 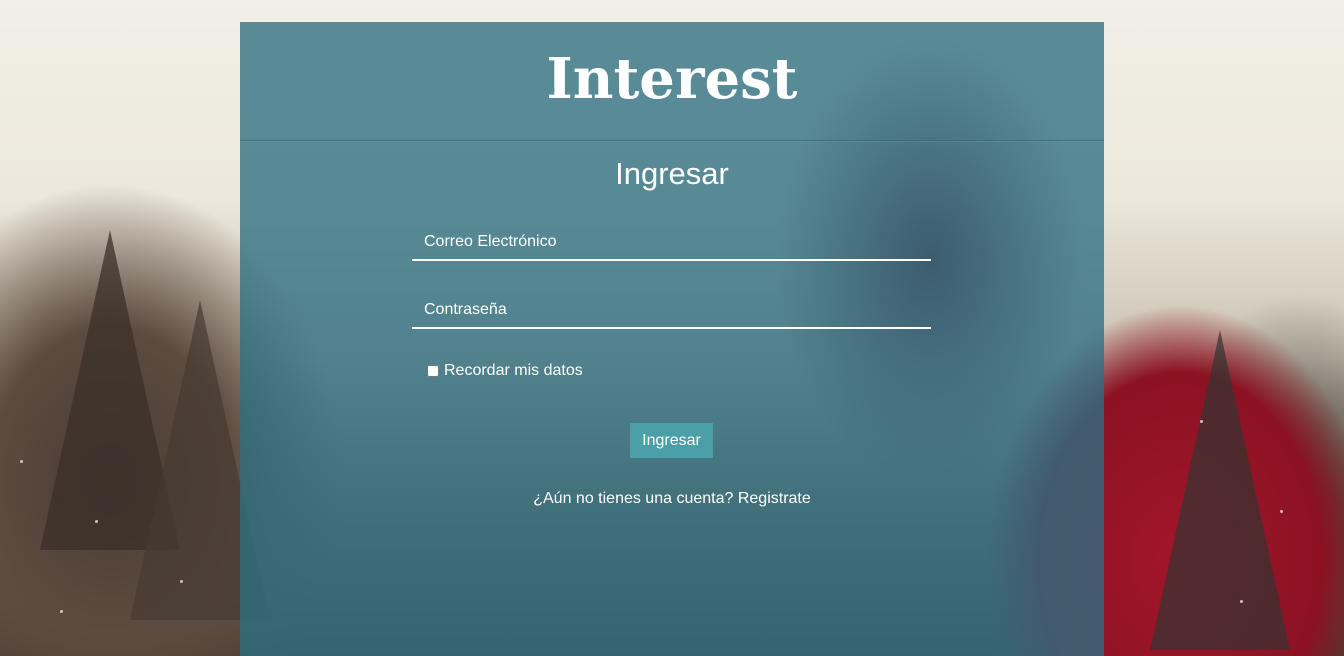 What do you see at coordinates (671, 243) in the screenshot?
I see `email-field` at bounding box center [671, 243].